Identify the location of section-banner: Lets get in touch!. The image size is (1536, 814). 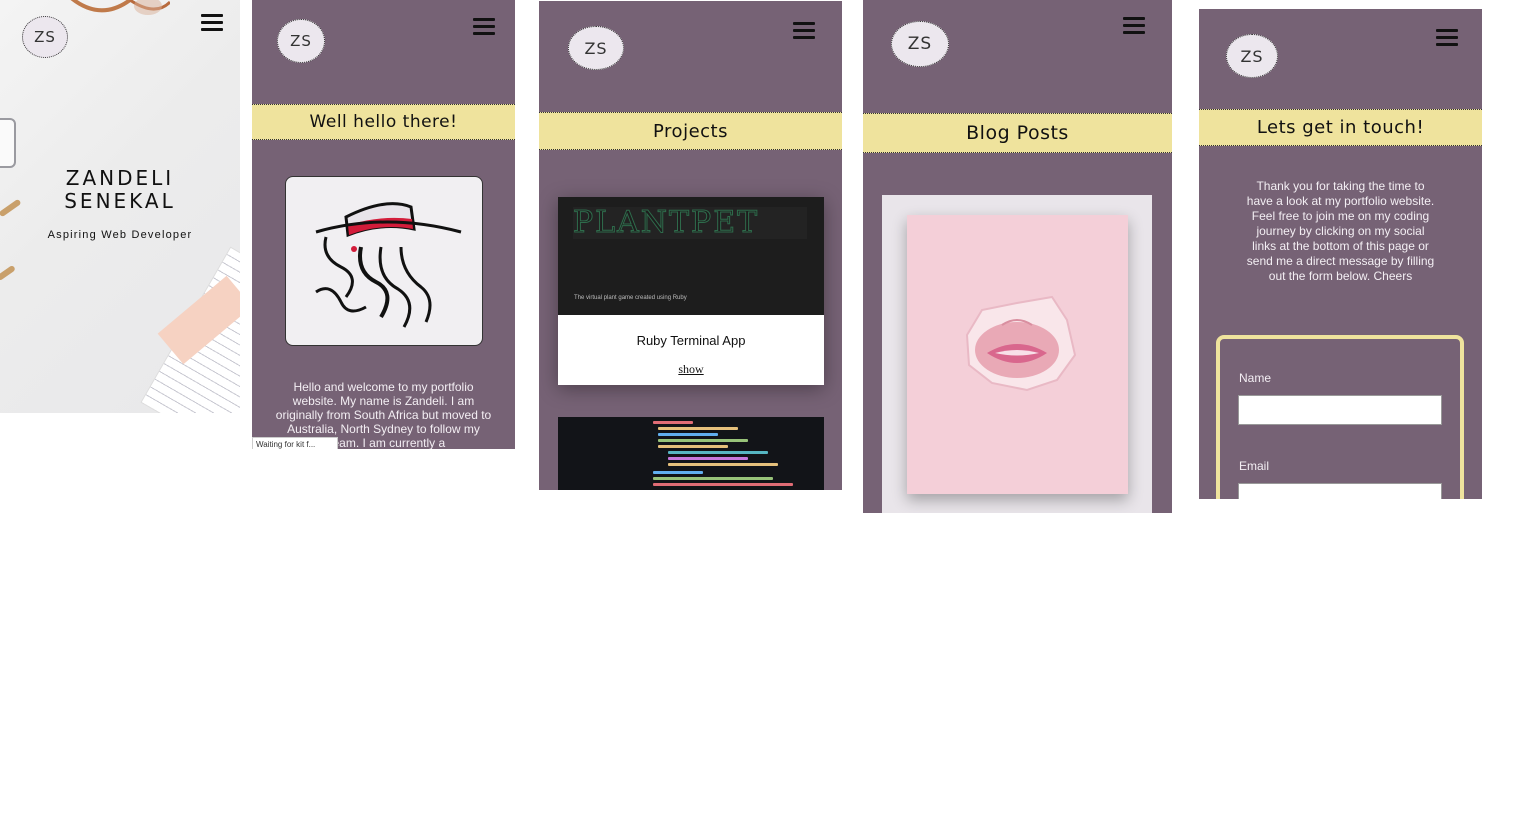
(1340, 127).